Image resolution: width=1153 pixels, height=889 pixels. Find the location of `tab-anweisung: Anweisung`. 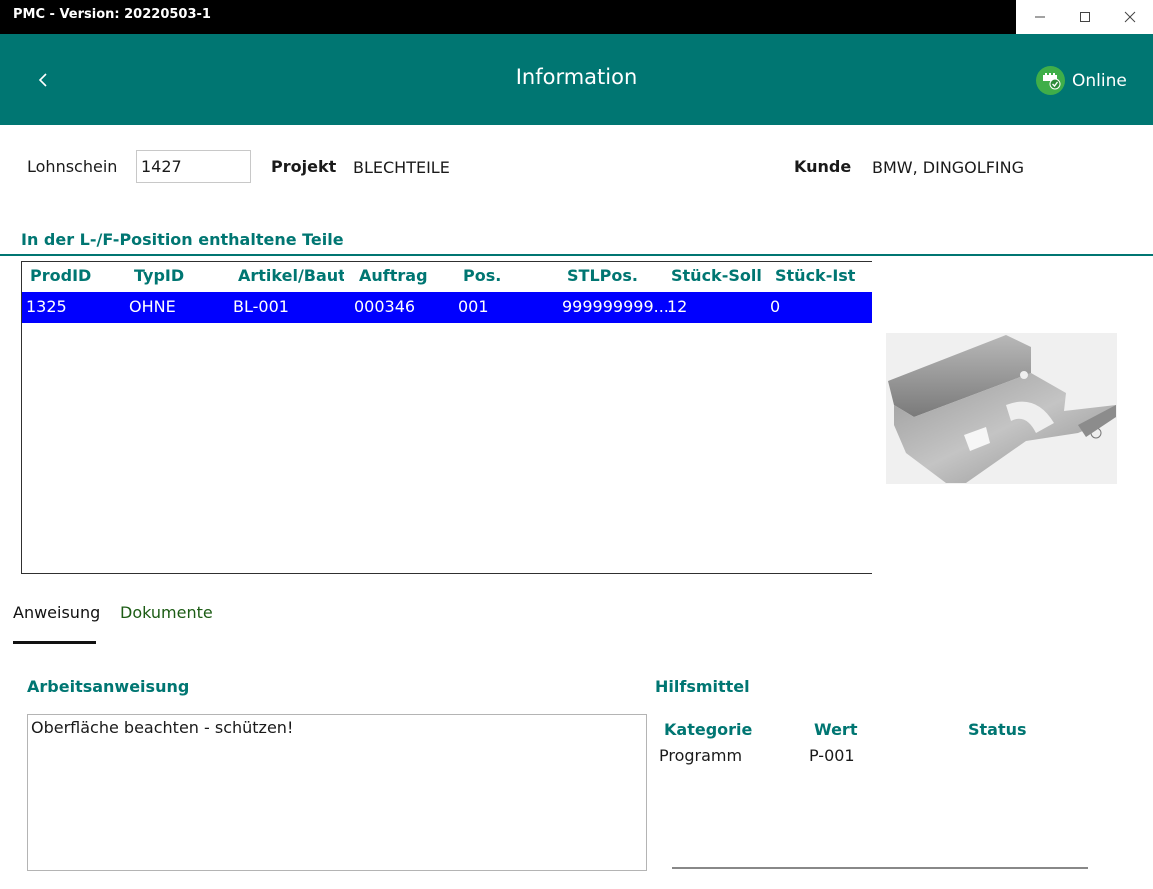

tab-anweisung: Anweisung is located at coordinates (56, 612).